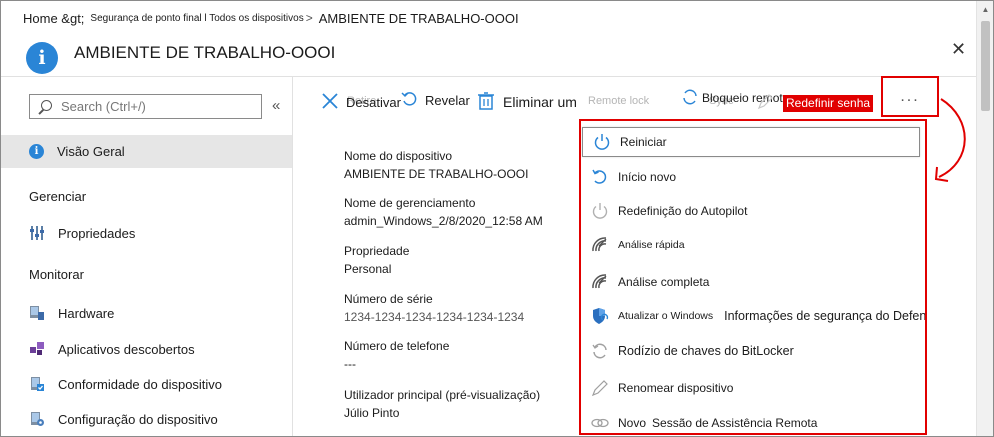 Image resolution: width=994 pixels, height=437 pixels. What do you see at coordinates (600, 423) in the screenshot?
I see `link-icon` at bounding box center [600, 423].